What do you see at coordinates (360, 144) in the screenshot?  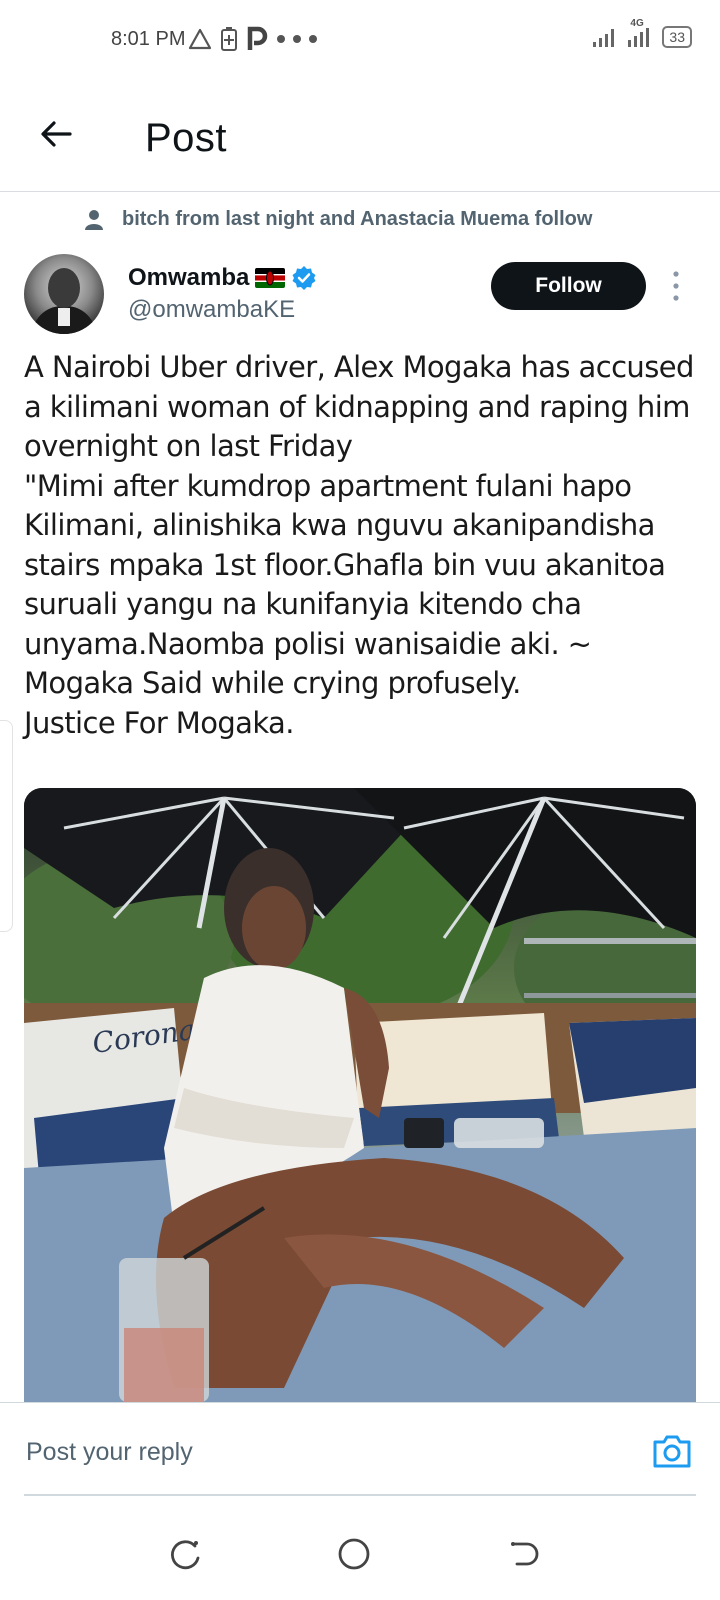 I see `header: Post` at bounding box center [360, 144].